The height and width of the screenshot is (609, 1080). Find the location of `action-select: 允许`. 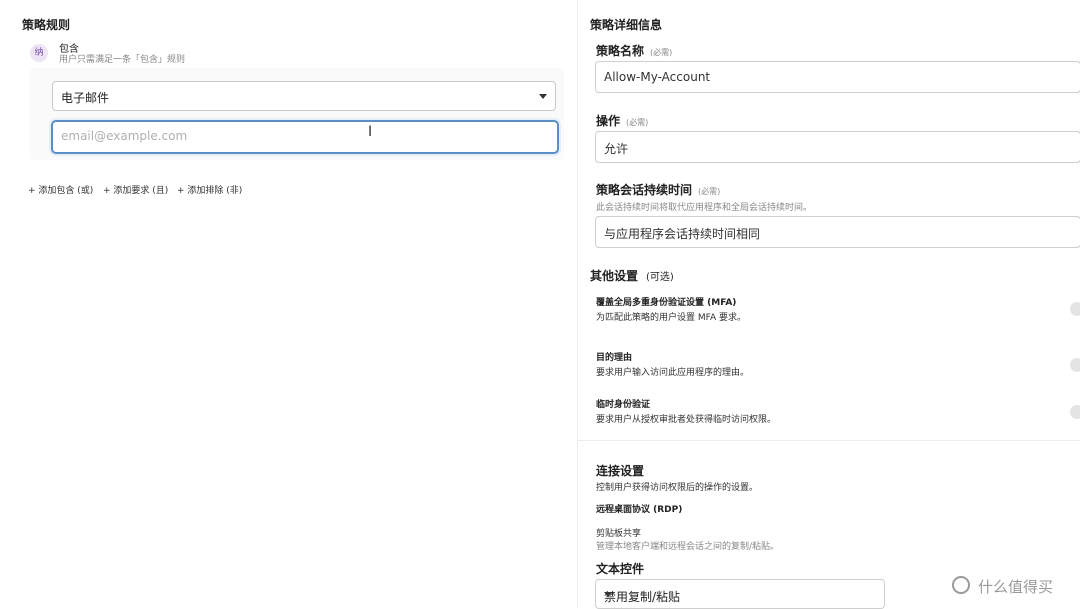

action-select: 允许 is located at coordinates (837, 147).